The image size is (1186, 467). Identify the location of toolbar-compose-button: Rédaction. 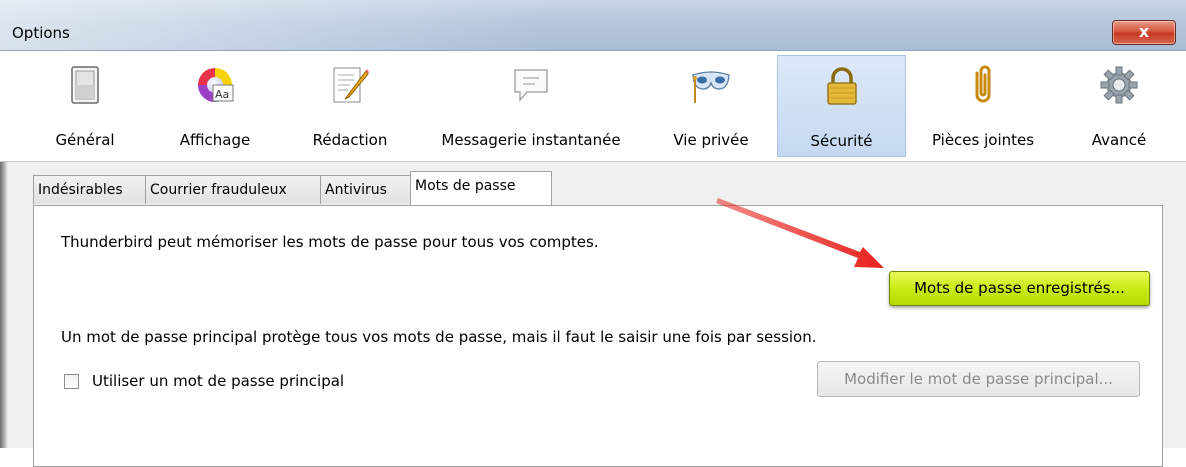
(350, 105).